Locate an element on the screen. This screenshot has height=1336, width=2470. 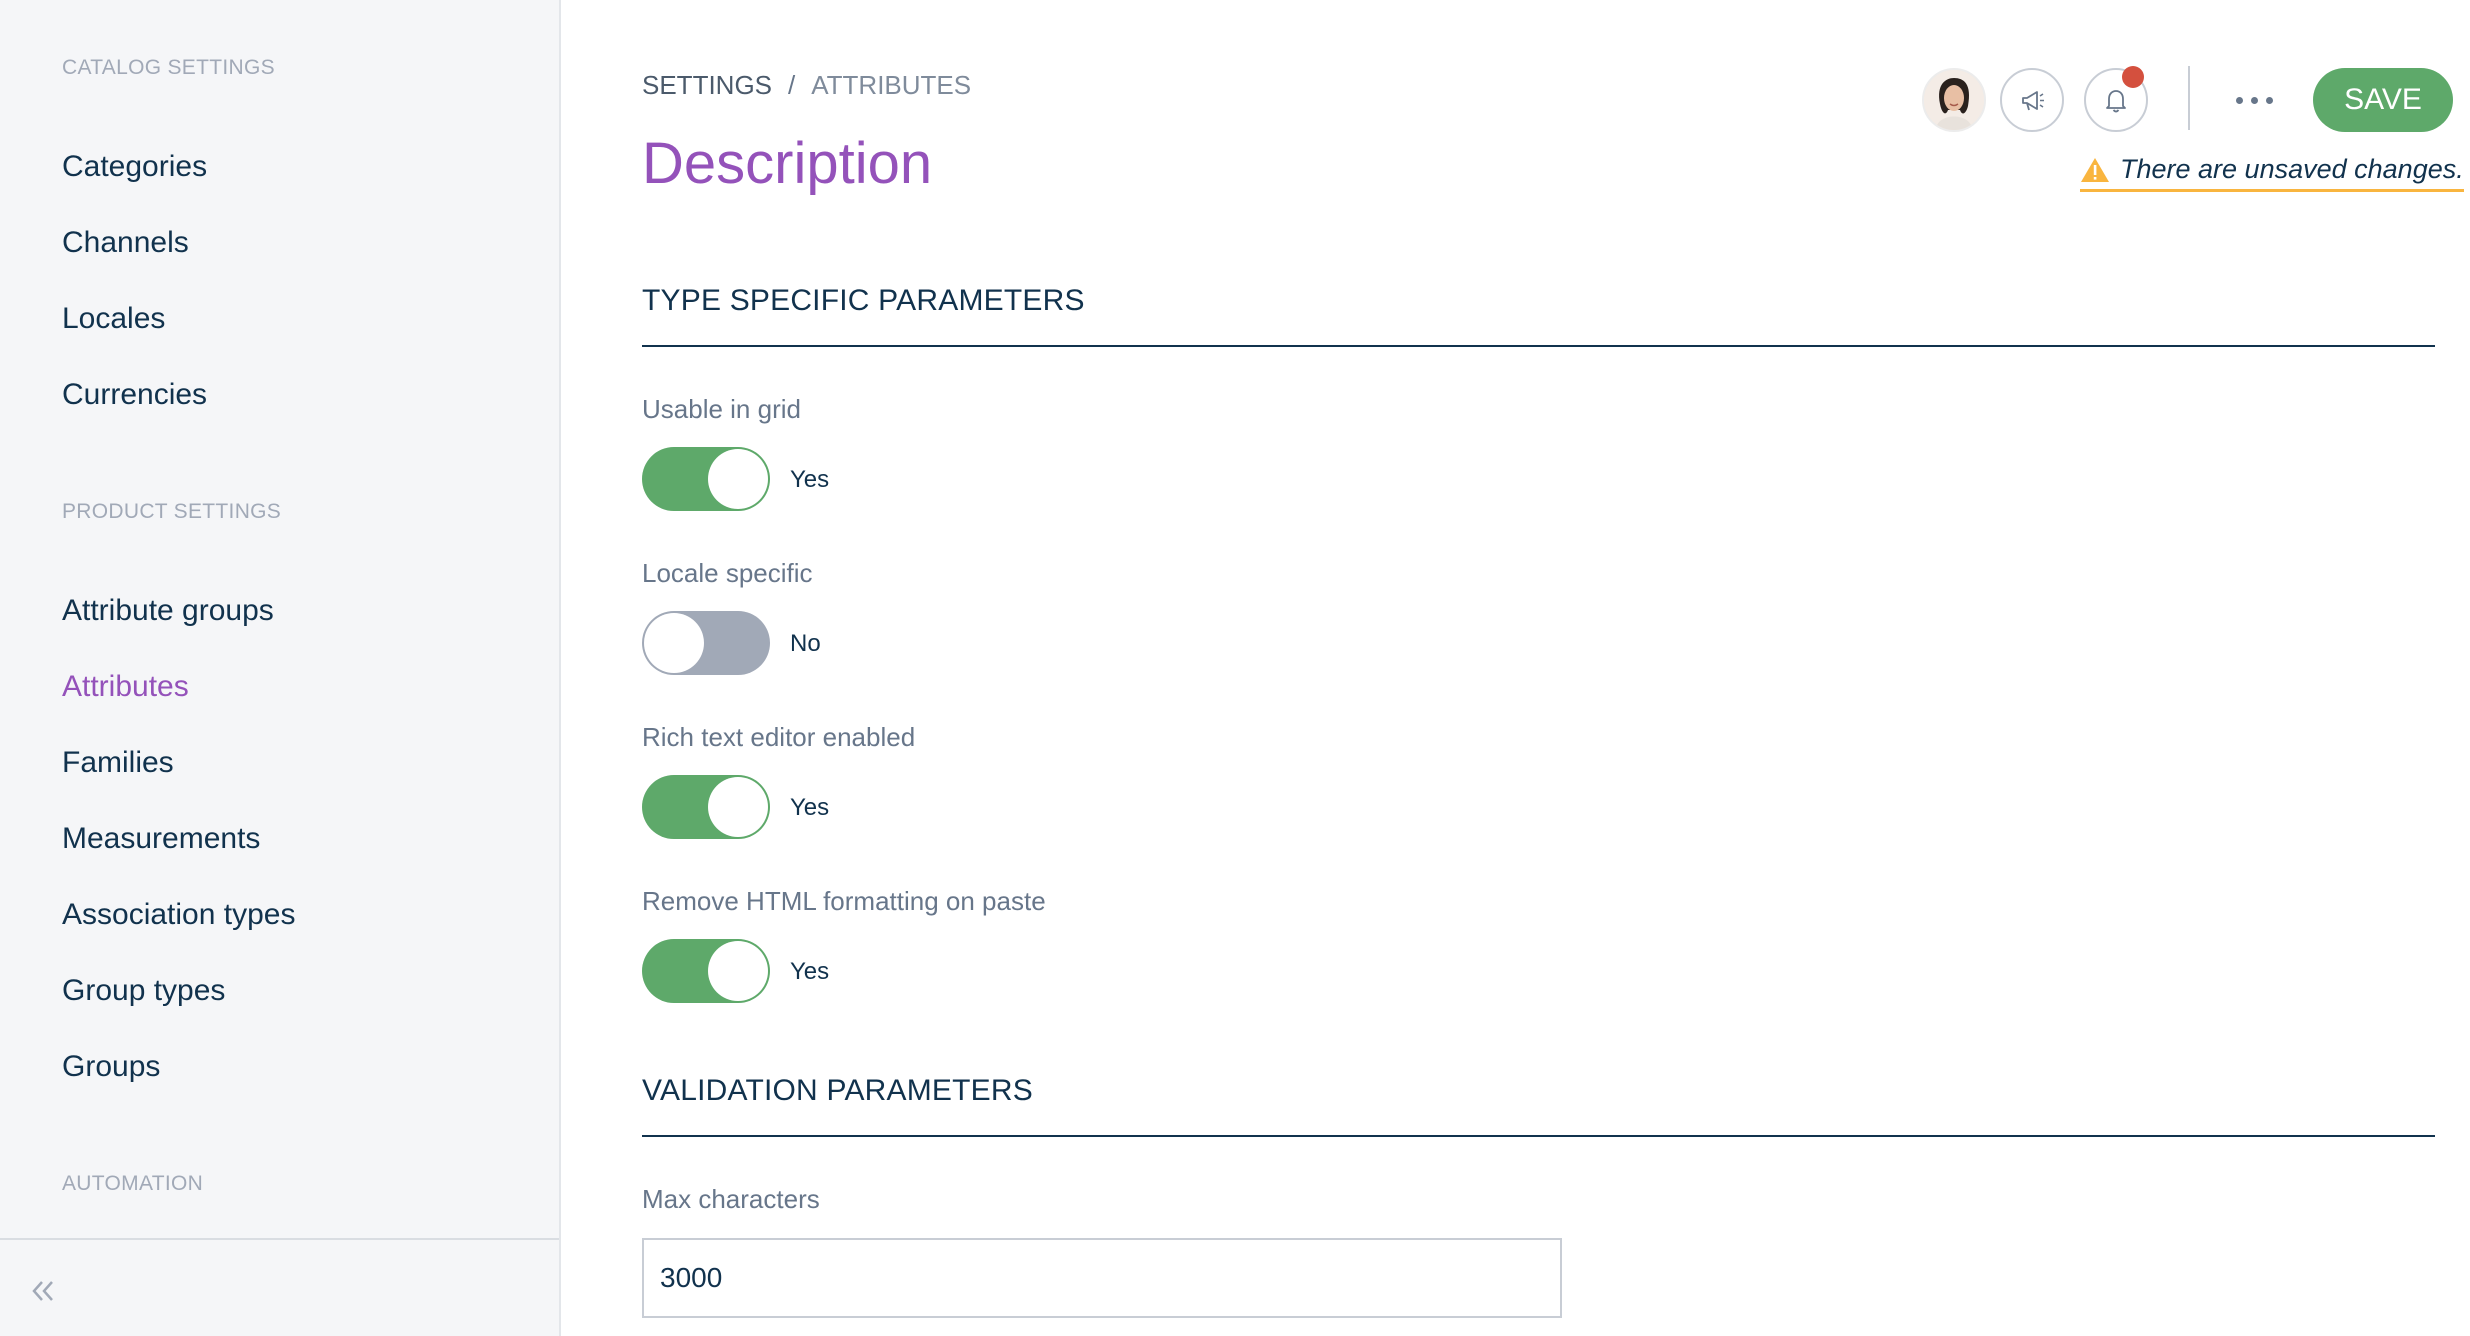
sidebar-item-measurements: Measurements is located at coordinates (161, 839).